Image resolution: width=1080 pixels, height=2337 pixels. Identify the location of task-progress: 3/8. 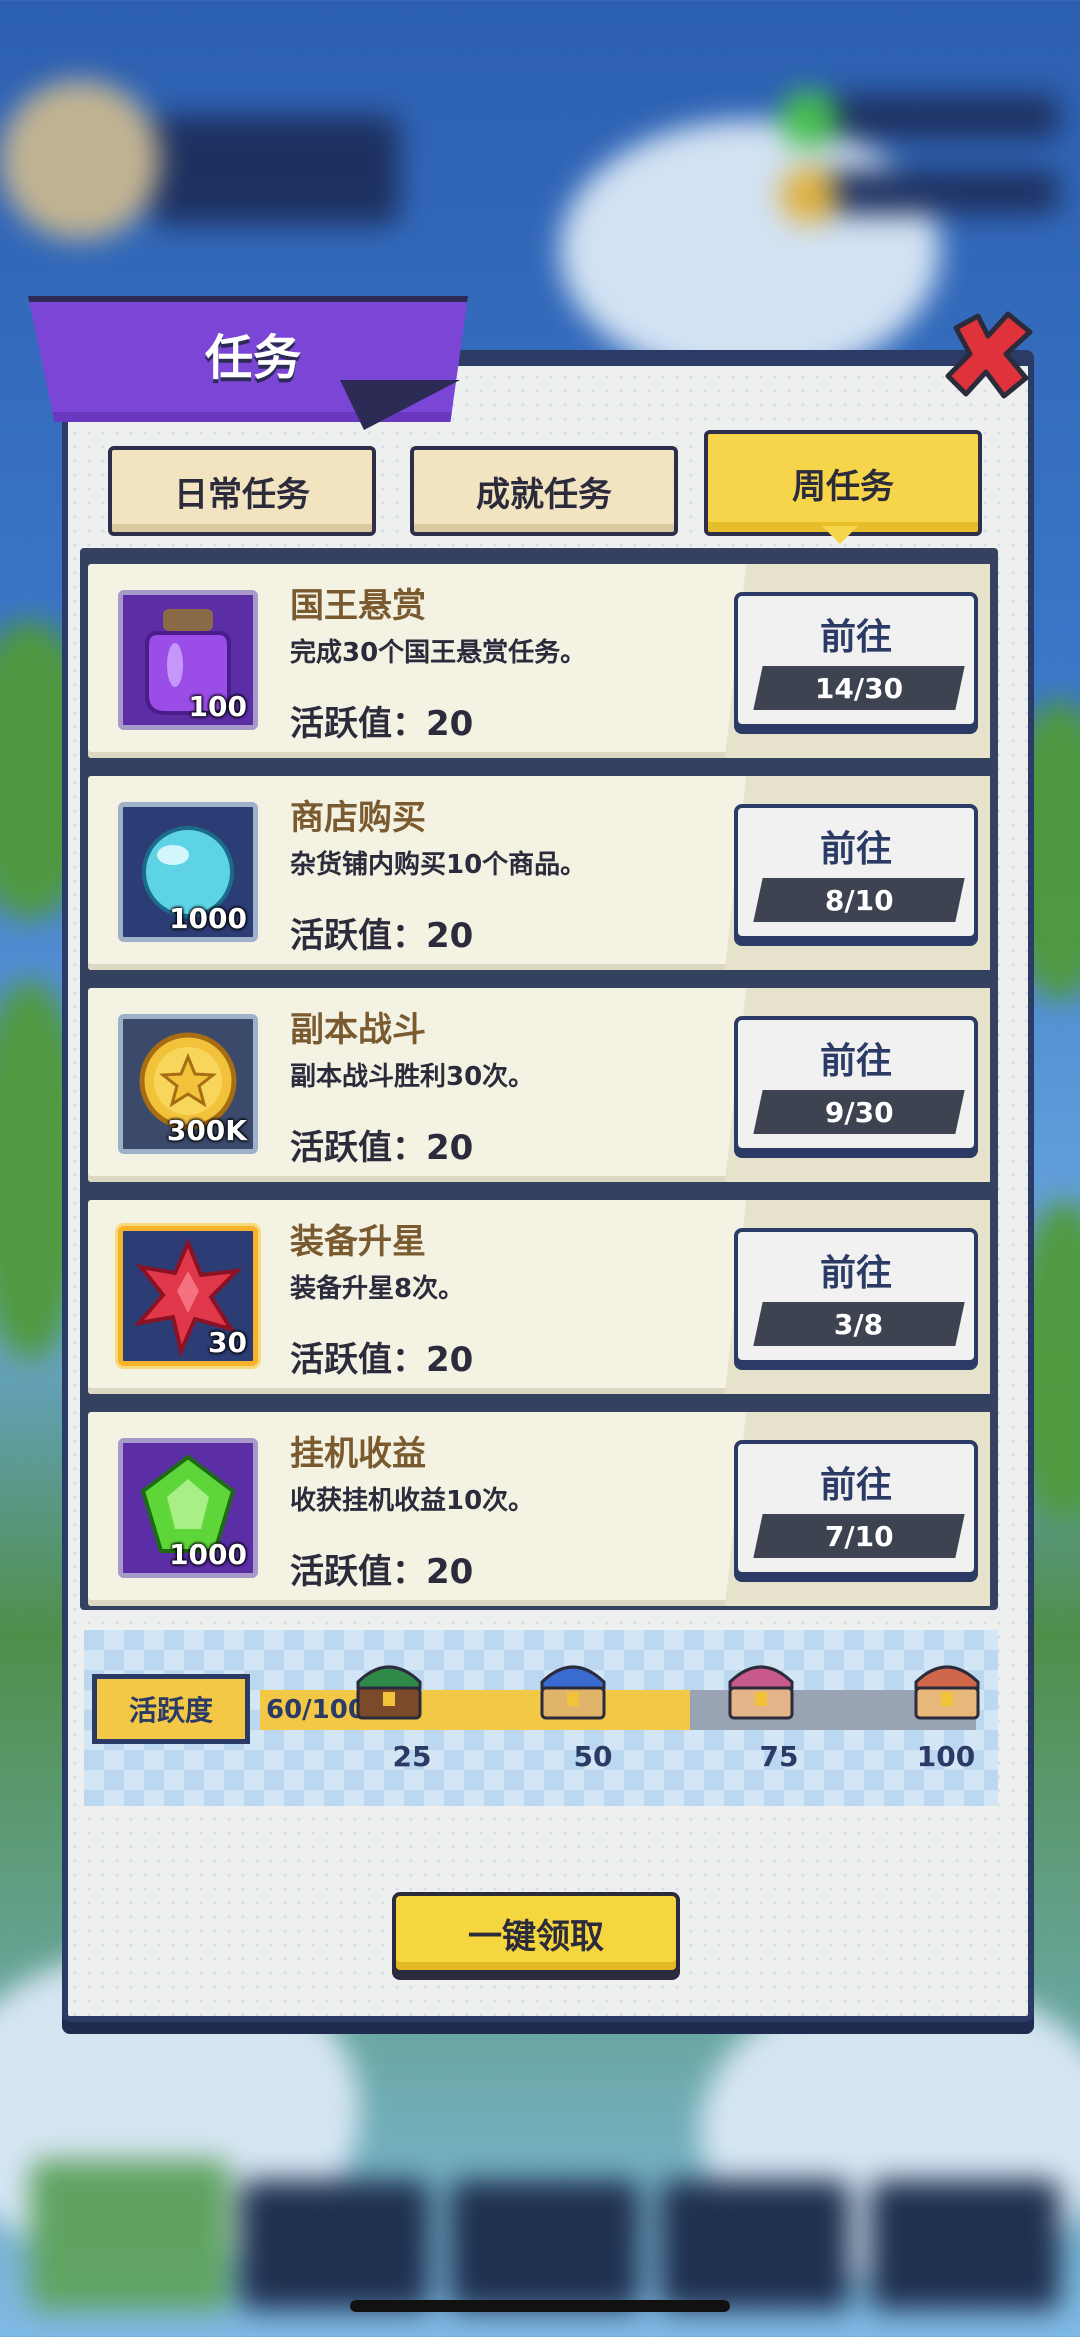
(859, 1324).